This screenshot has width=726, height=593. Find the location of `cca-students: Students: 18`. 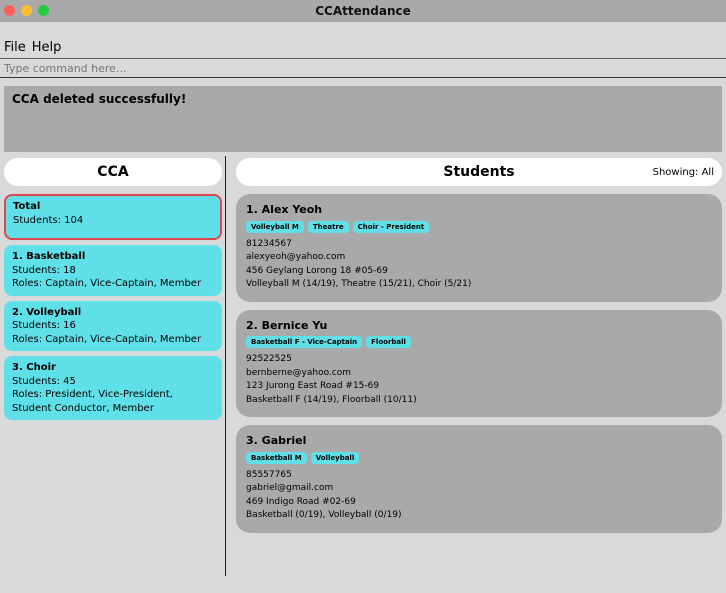

cca-students: Students: 18 is located at coordinates (44, 270).